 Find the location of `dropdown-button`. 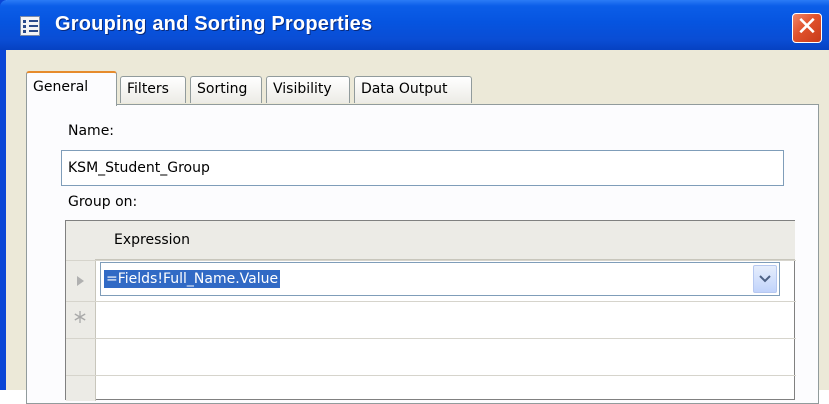

dropdown-button is located at coordinates (765, 279).